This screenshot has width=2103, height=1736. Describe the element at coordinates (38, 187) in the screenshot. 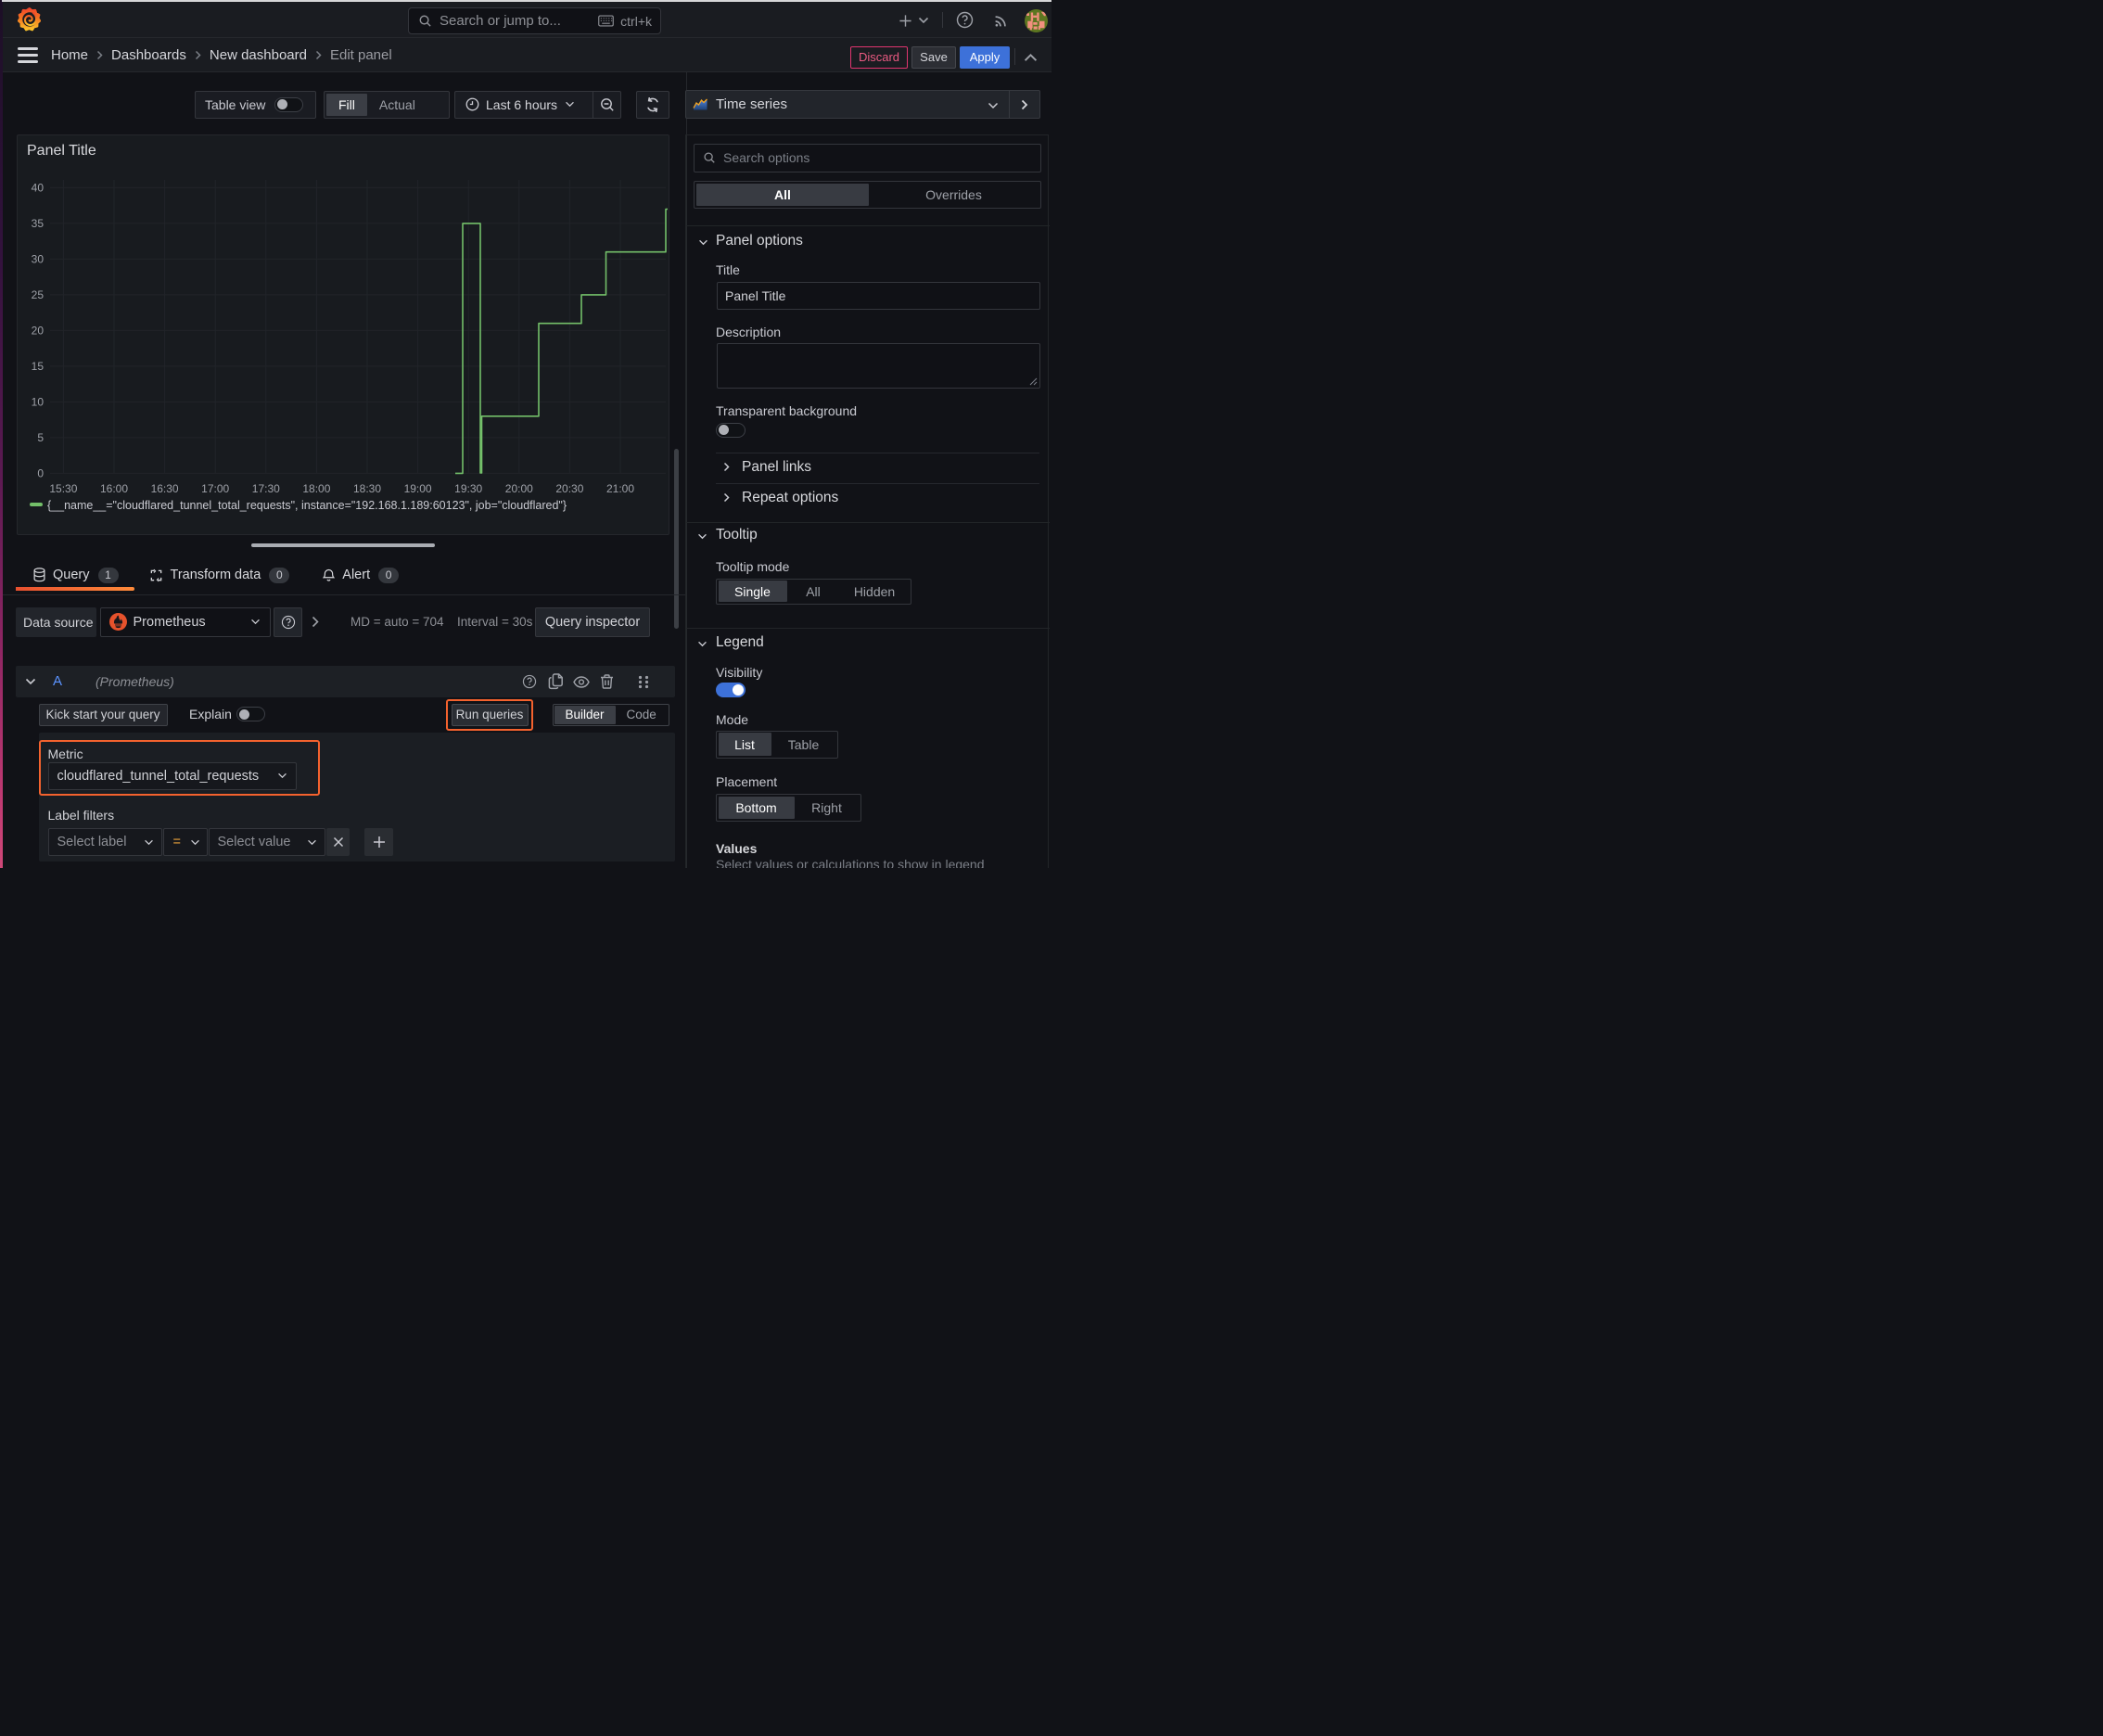

I see `svg-text: 40` at that location.